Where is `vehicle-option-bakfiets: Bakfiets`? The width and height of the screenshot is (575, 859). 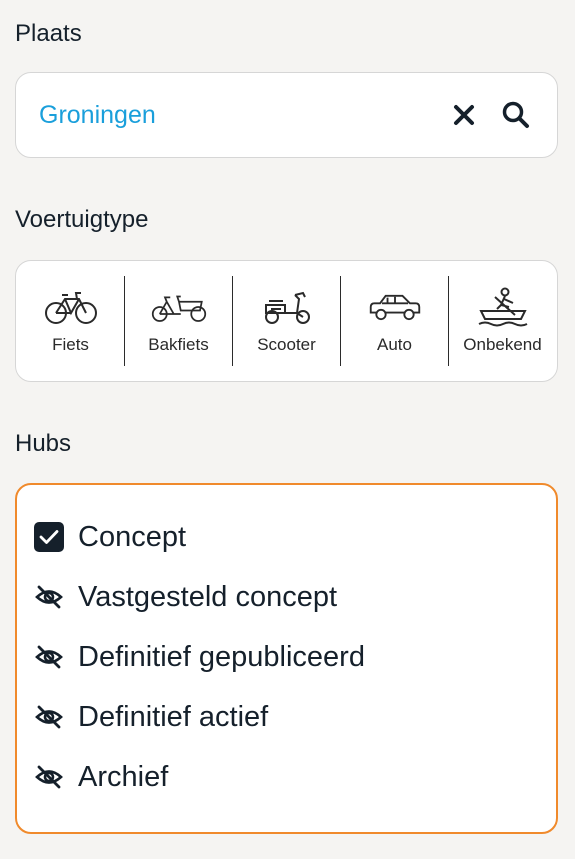
vehicle-option-bakfiets: Bakfiets is located at coordinates (178, 321).